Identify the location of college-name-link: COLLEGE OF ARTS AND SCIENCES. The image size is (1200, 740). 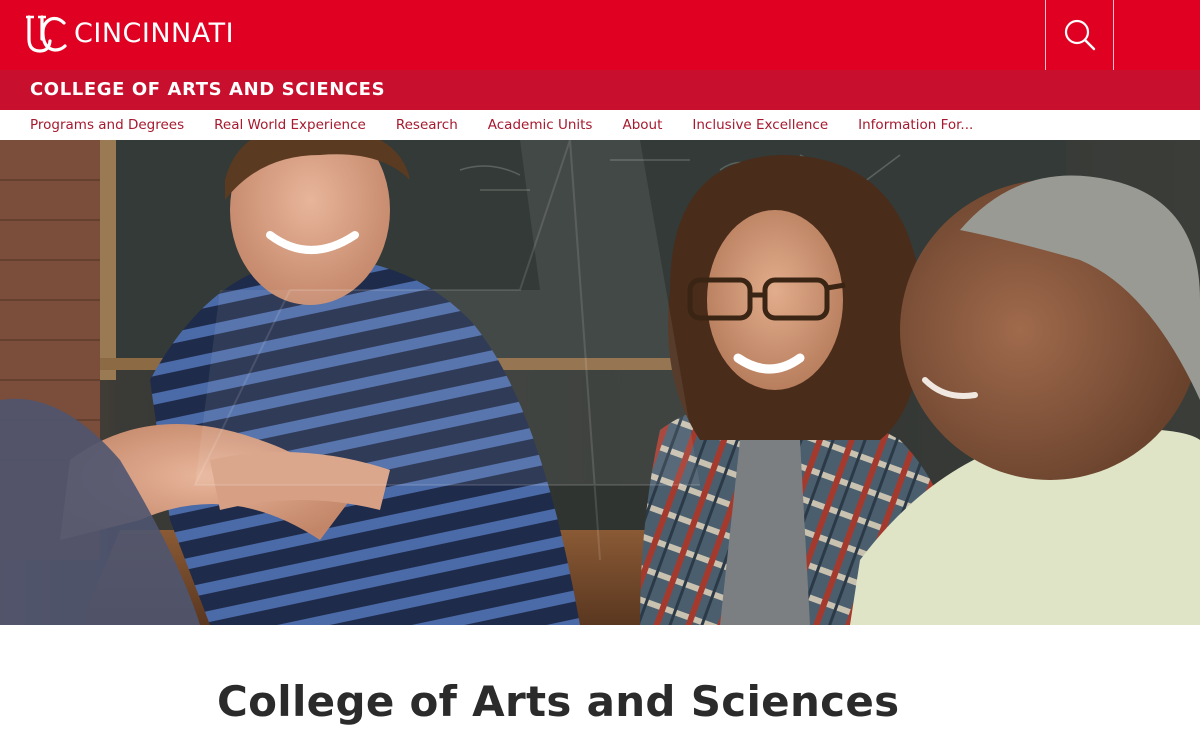
(207, 90).